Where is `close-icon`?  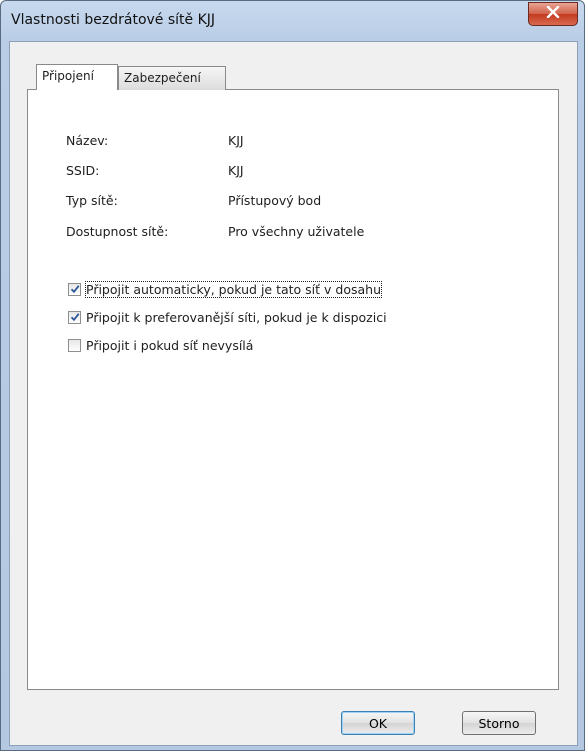 close-icon is located at coordinates (553, 13).